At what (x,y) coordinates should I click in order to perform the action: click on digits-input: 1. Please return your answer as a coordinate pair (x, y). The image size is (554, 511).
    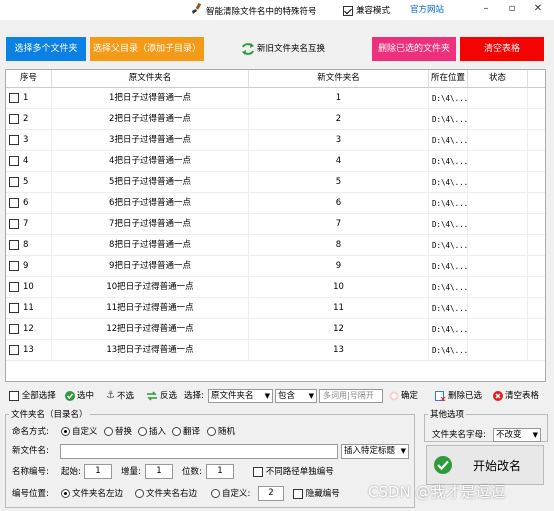
    Looking at the image, I should click on (220, 471).